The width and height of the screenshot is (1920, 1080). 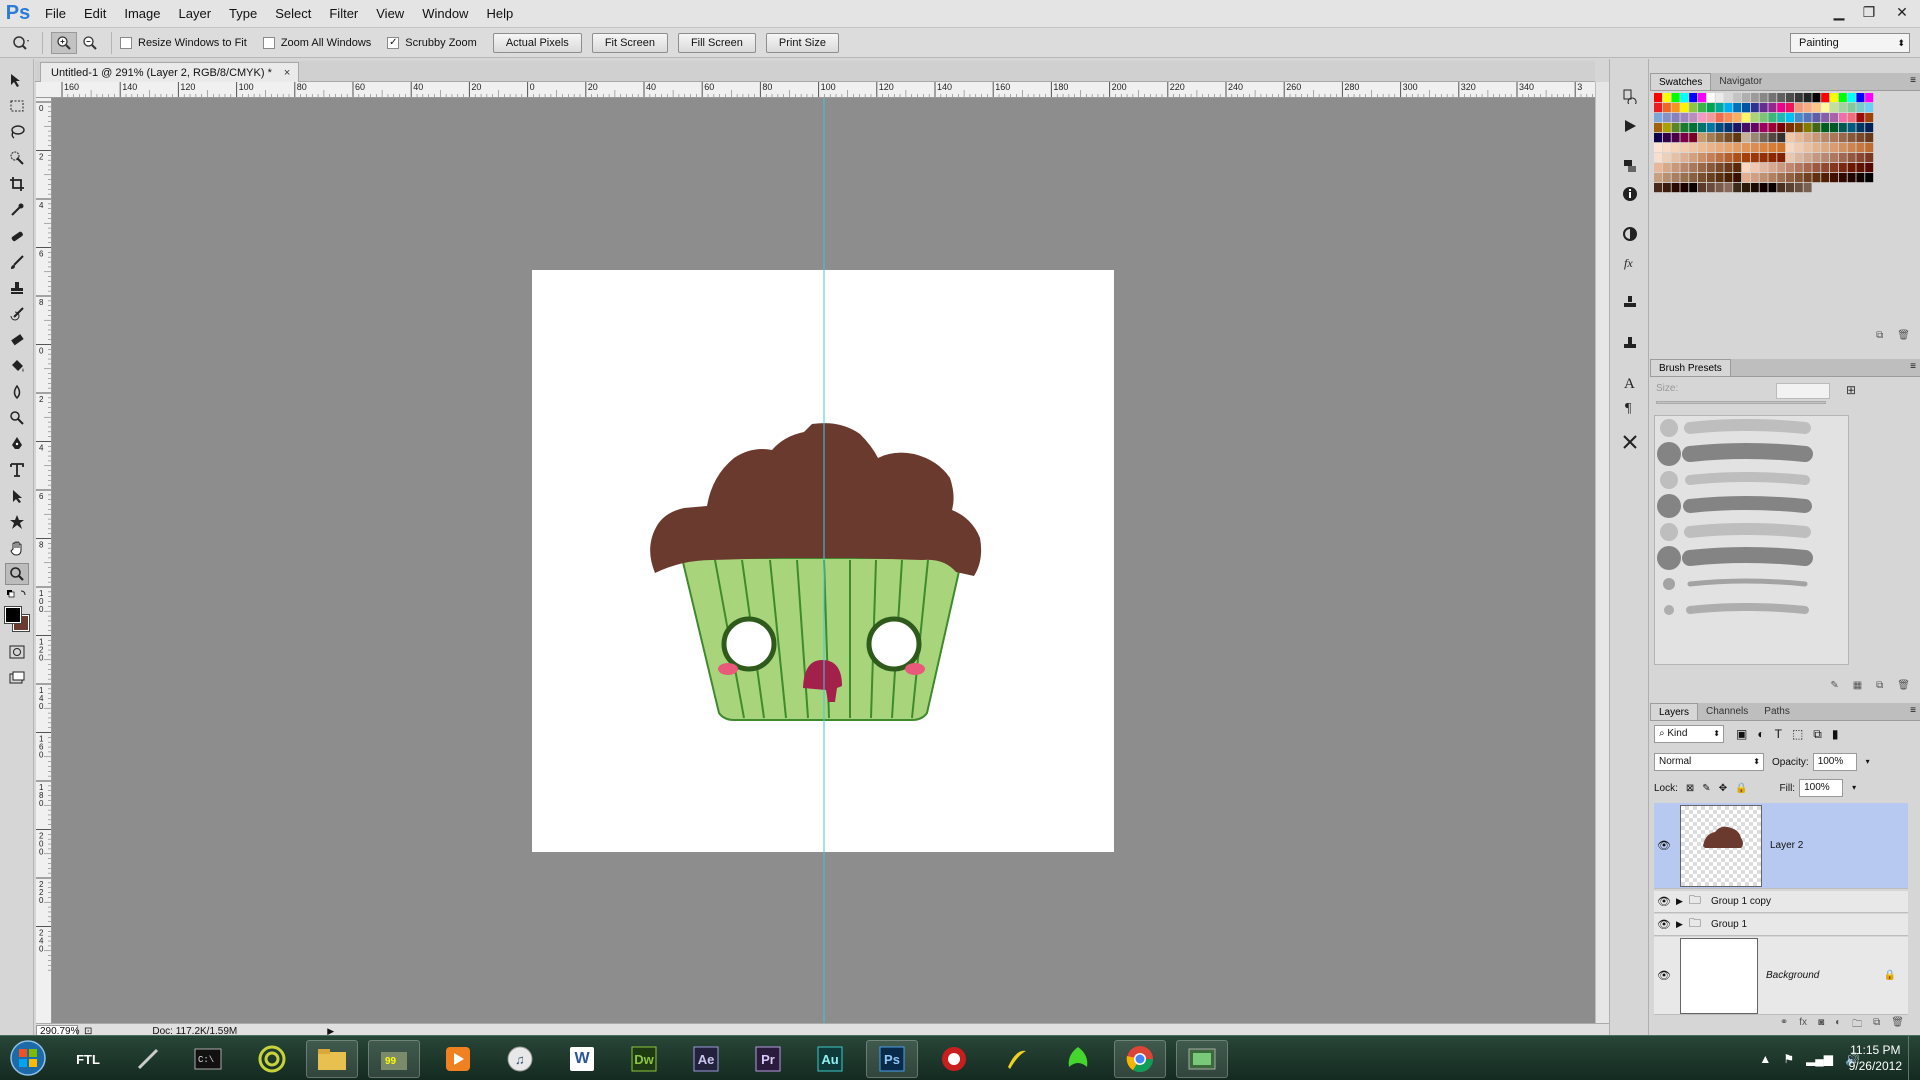 I want to click on scrubby-zoom-option: ✓ Scrubby Zoom, so click(x=432, y=42).